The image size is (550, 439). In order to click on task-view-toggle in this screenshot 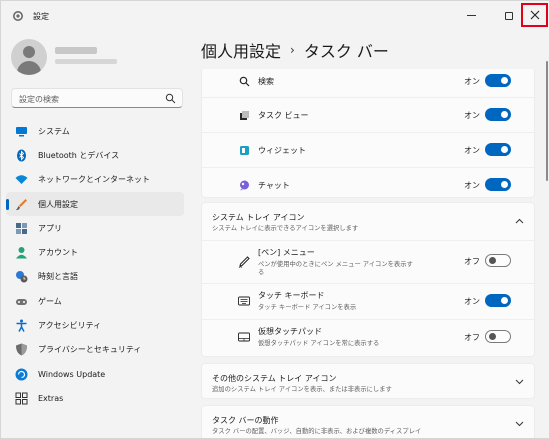, I will do `click(498, 114)`.